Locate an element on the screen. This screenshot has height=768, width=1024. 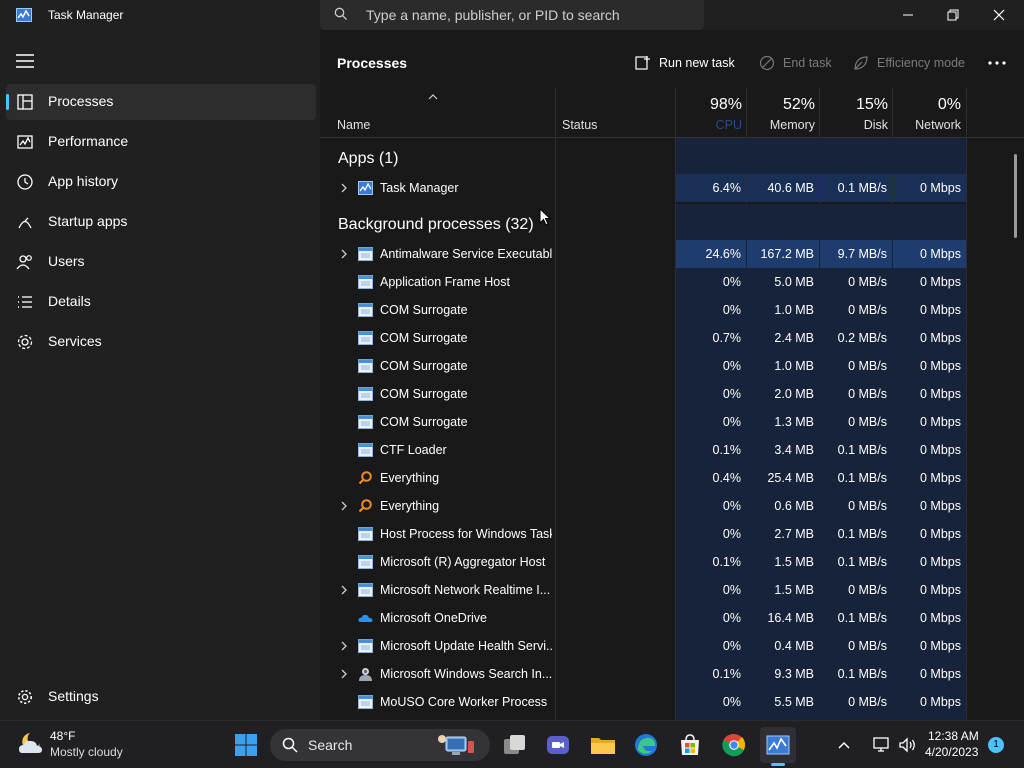
leaf-icon is located at coordinates (861, 63).